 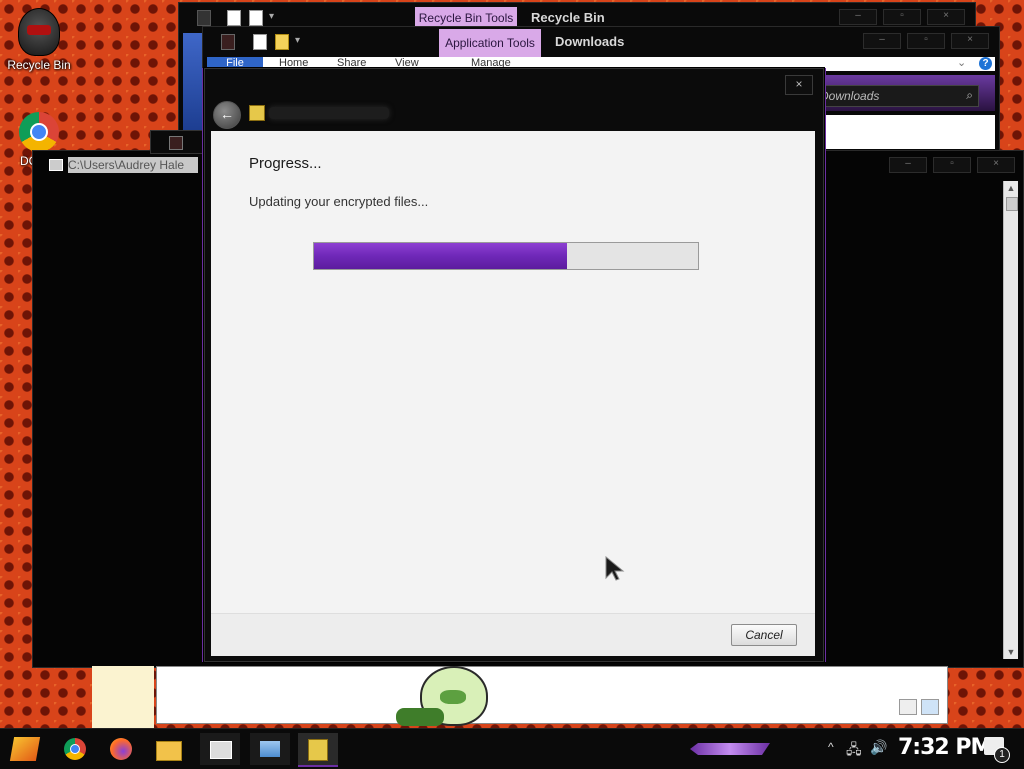 What do you see at coordinates (590, 41) in the screenshot?
I see `downloads-window-title: Downloads` at bounding box center [590, 41].